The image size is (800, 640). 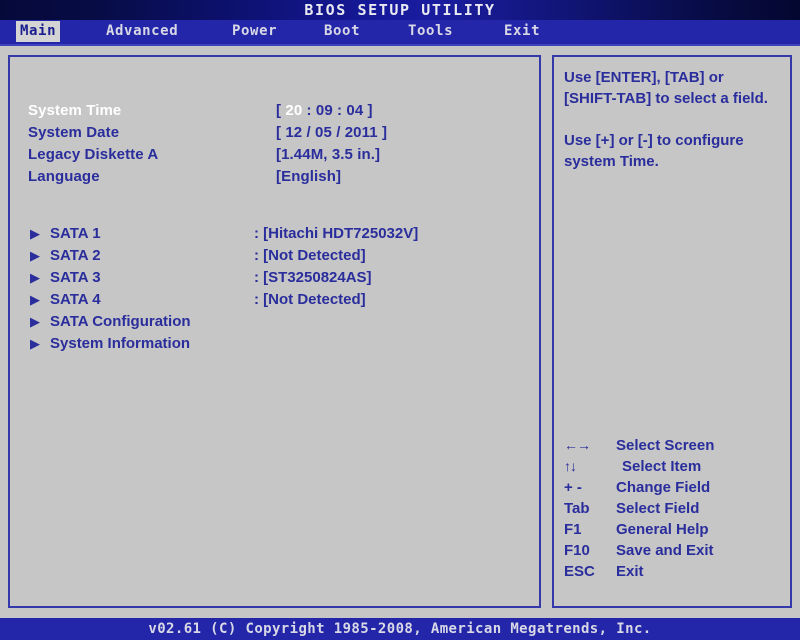 I want to click on left-right-arrow-icon: ←→, so click(x=577, y=445).